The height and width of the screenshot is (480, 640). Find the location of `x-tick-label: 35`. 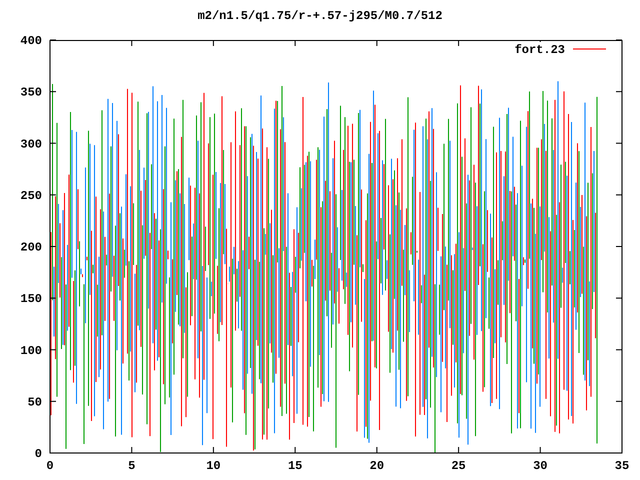

x-tick-label: 35 is located at coordinates (622, 466).